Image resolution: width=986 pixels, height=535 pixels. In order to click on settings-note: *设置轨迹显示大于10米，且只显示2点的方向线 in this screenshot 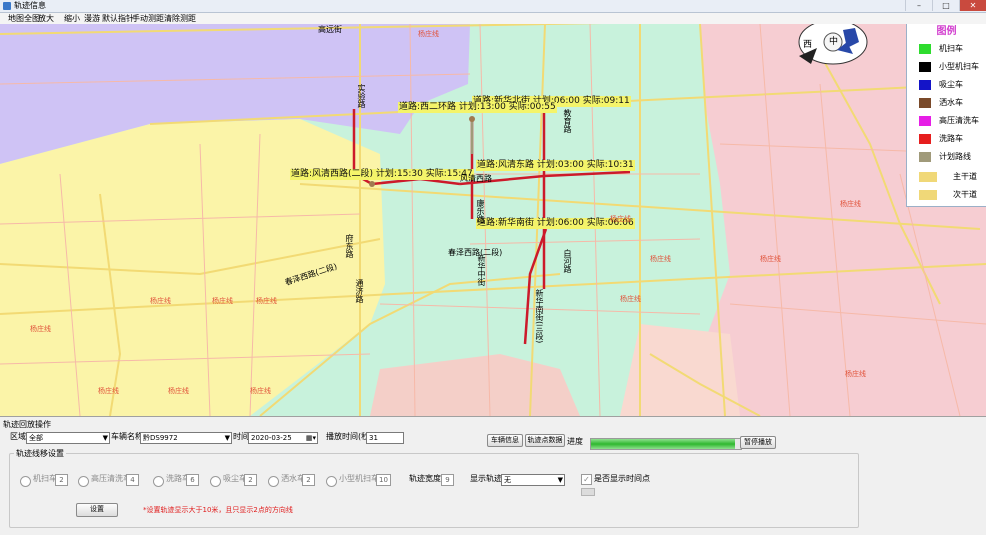, I will do `click(218, 510)`.